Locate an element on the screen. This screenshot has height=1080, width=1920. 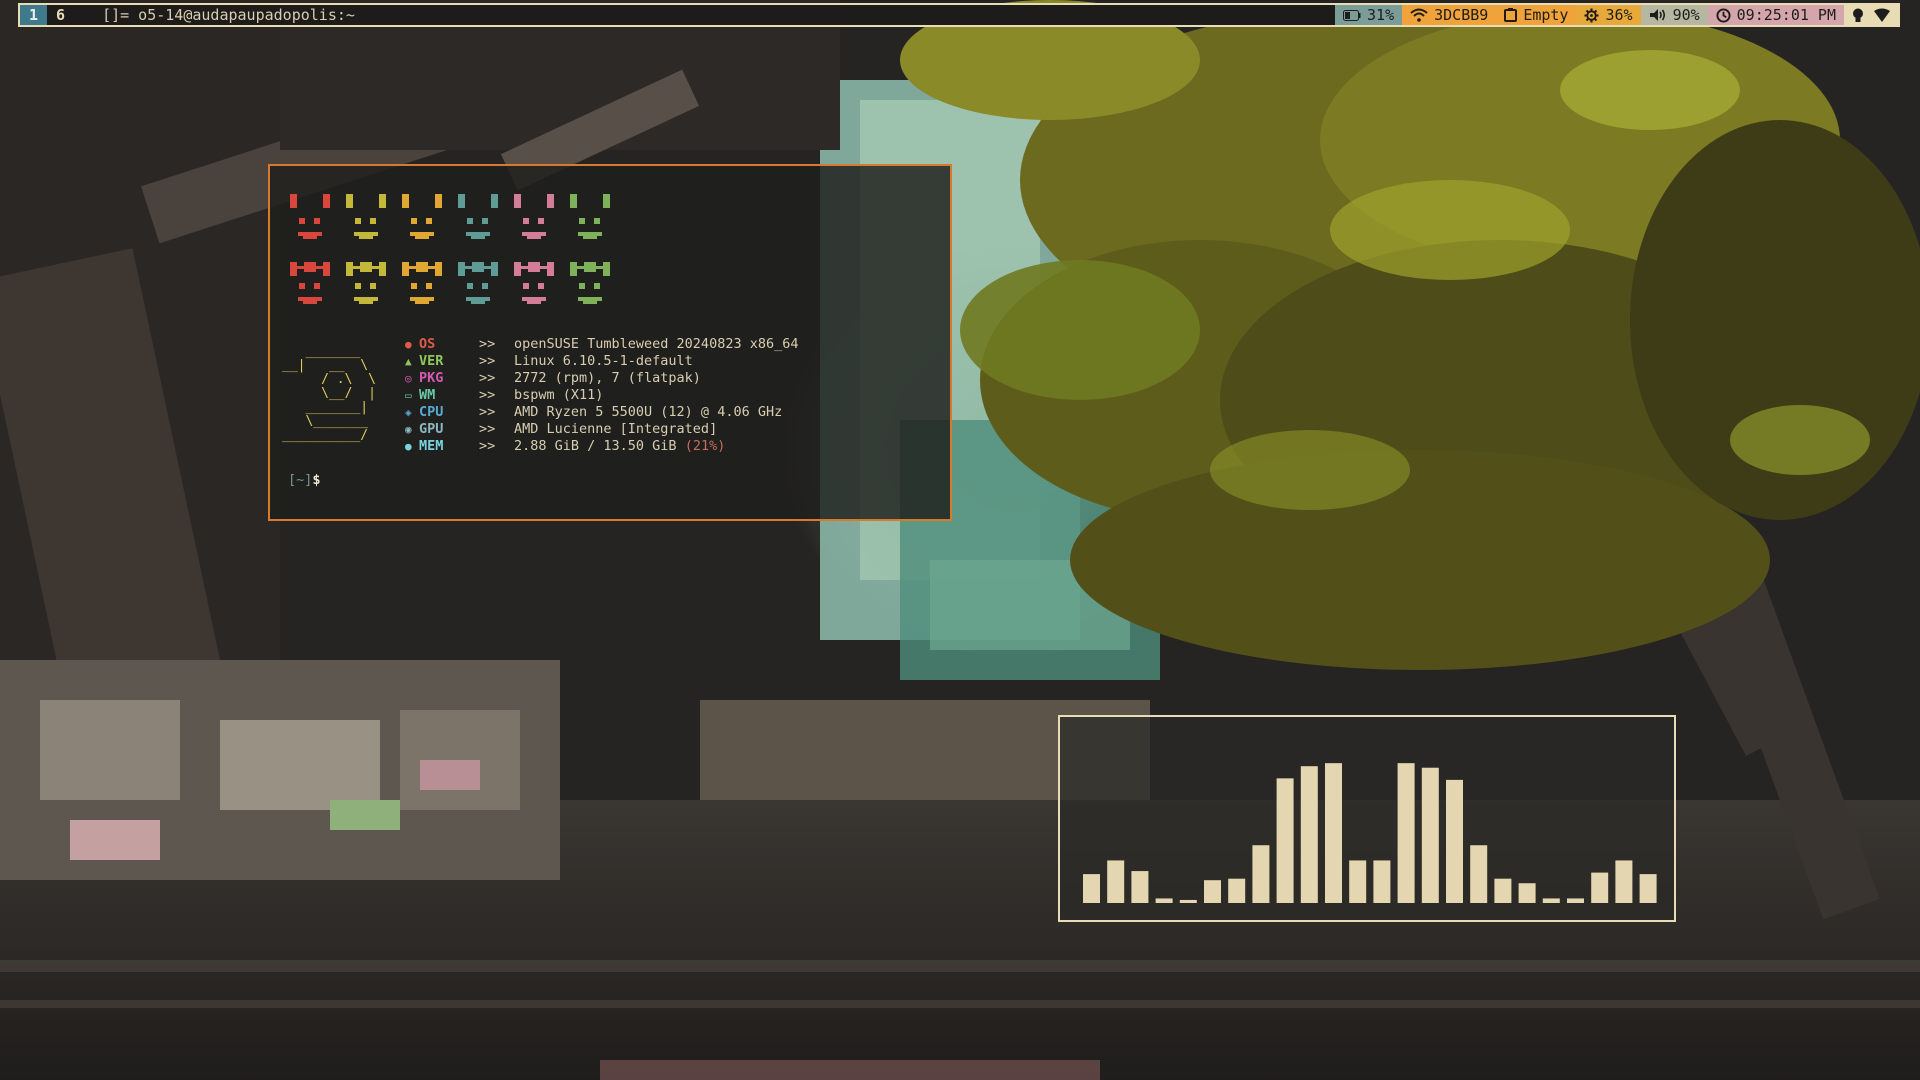
sysinfo-row-pkg: ◎ PKG >> 2772 (rpm), 7 (flatpak) is located at coordinates (601, 378).